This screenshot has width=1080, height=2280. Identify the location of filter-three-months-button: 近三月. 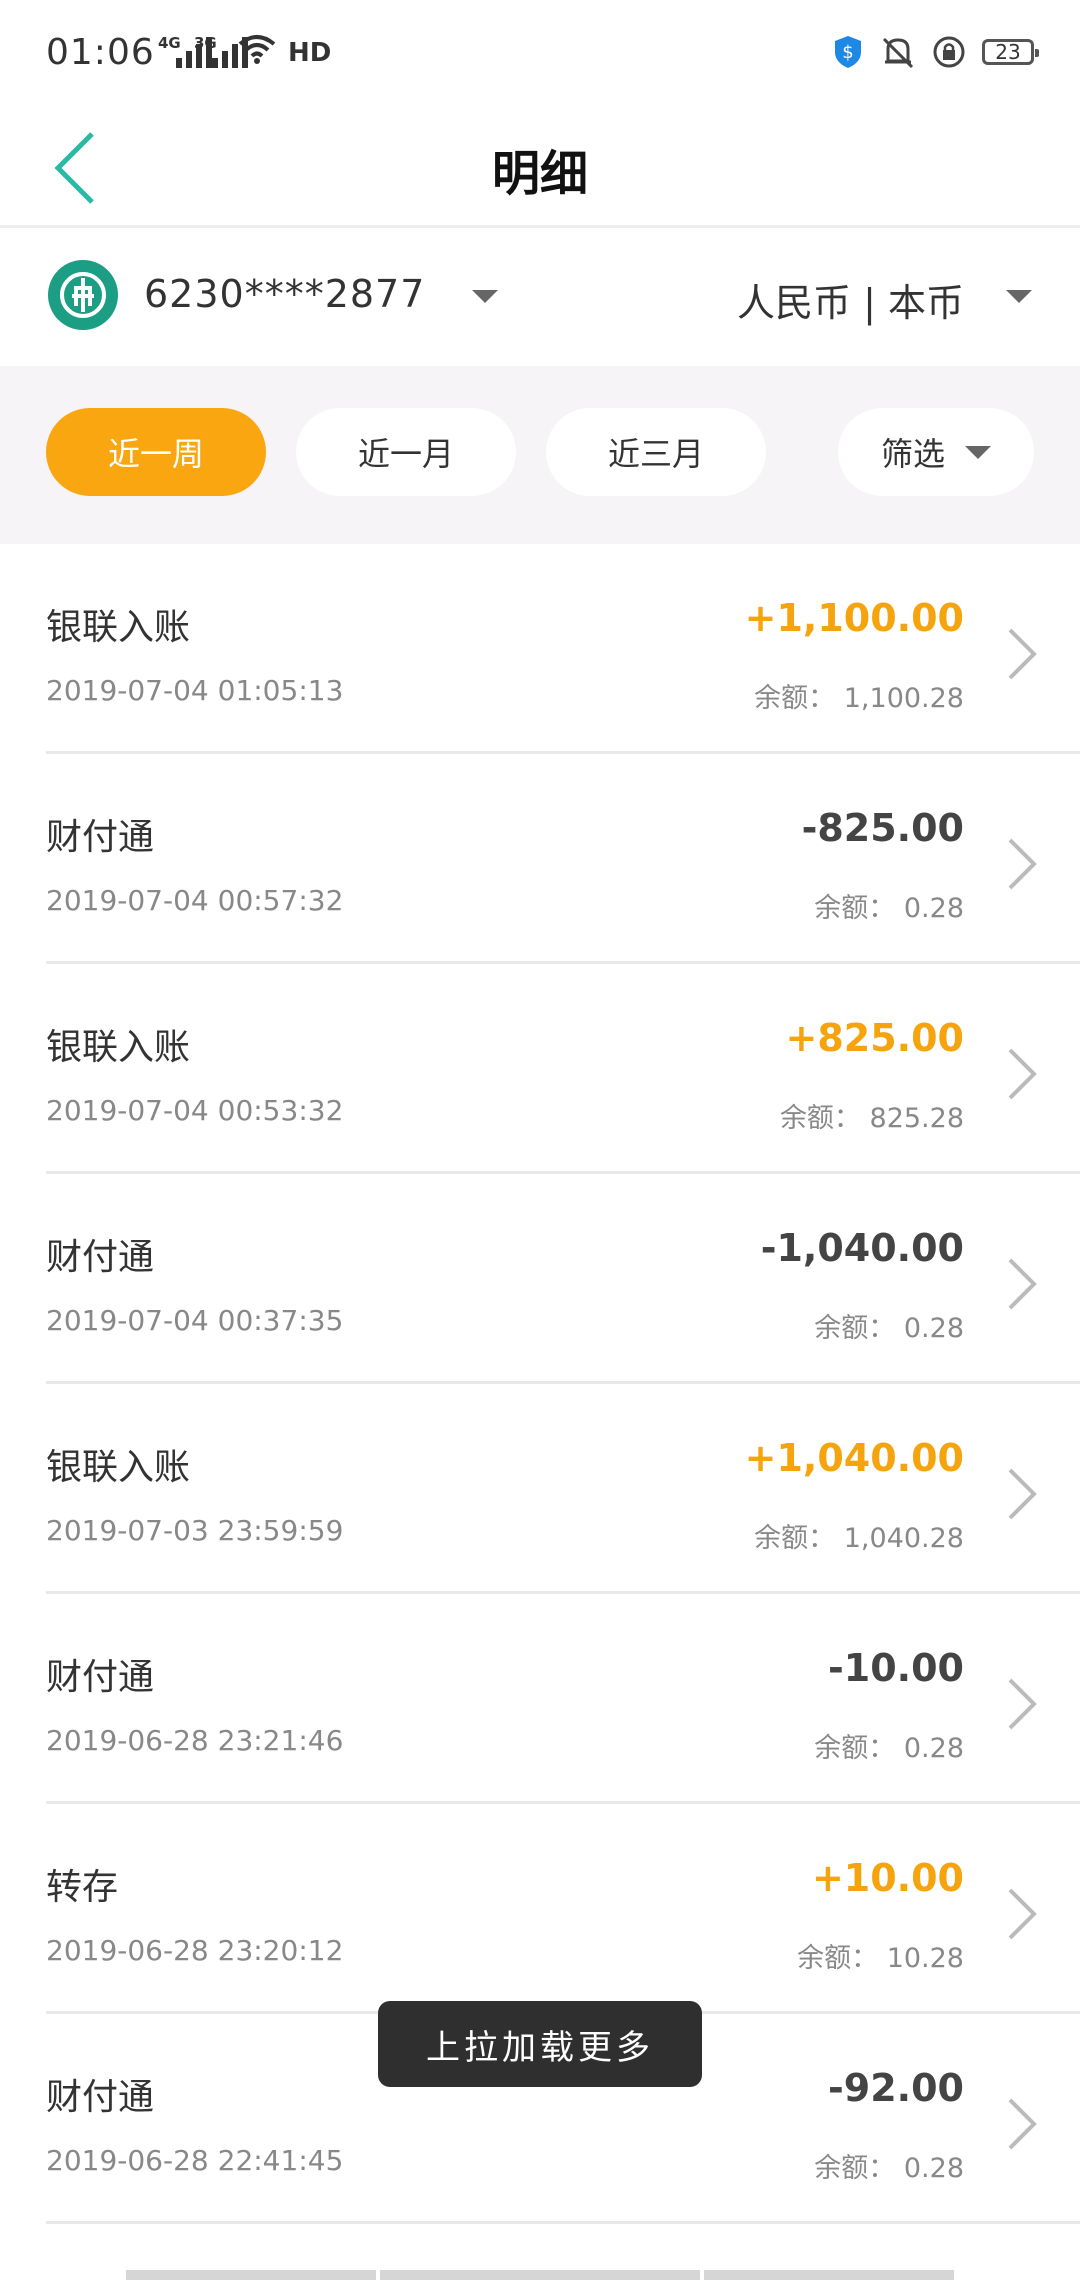
(656, 452).